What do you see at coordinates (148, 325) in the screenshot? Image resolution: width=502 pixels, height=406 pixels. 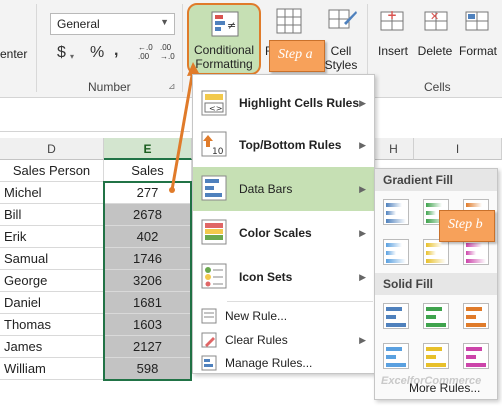 I see `sales-value-cell: 1603` at bounding box center [148, 325].